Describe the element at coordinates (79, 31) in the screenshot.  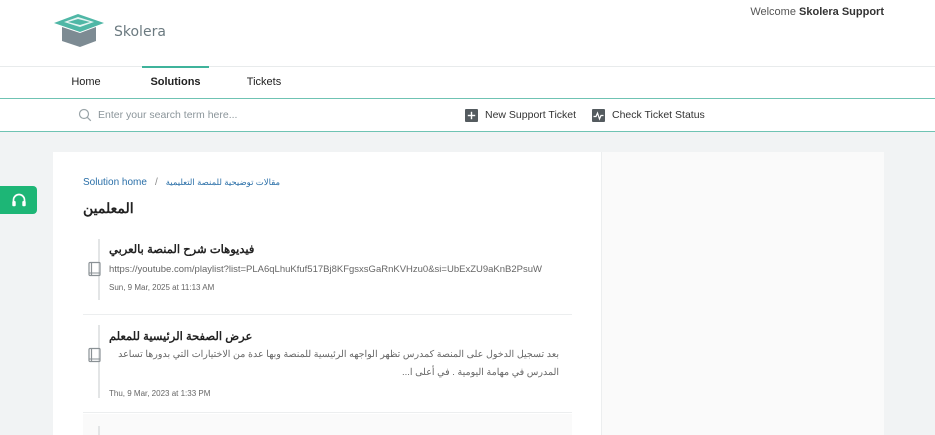
I see `skolera-logo-icon` at that location.